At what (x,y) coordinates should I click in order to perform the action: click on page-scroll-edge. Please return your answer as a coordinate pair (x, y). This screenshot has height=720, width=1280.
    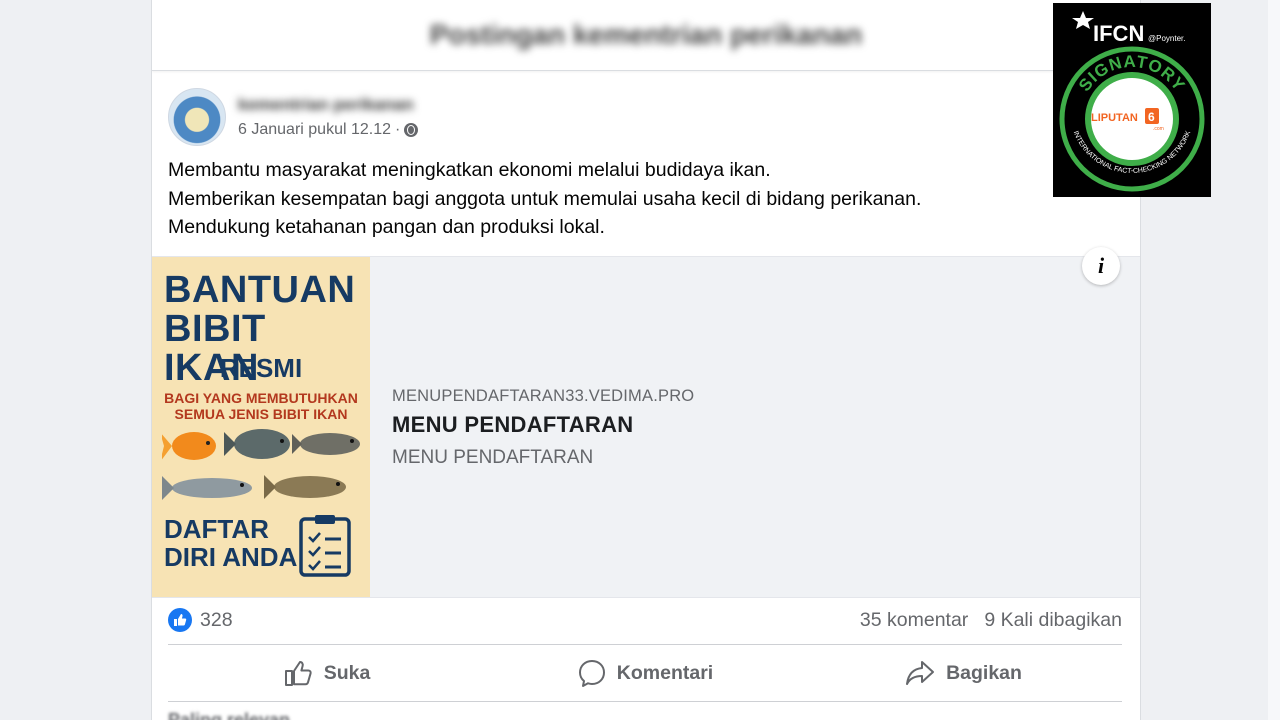
    Looking at the image, I should click on (1274, 360).